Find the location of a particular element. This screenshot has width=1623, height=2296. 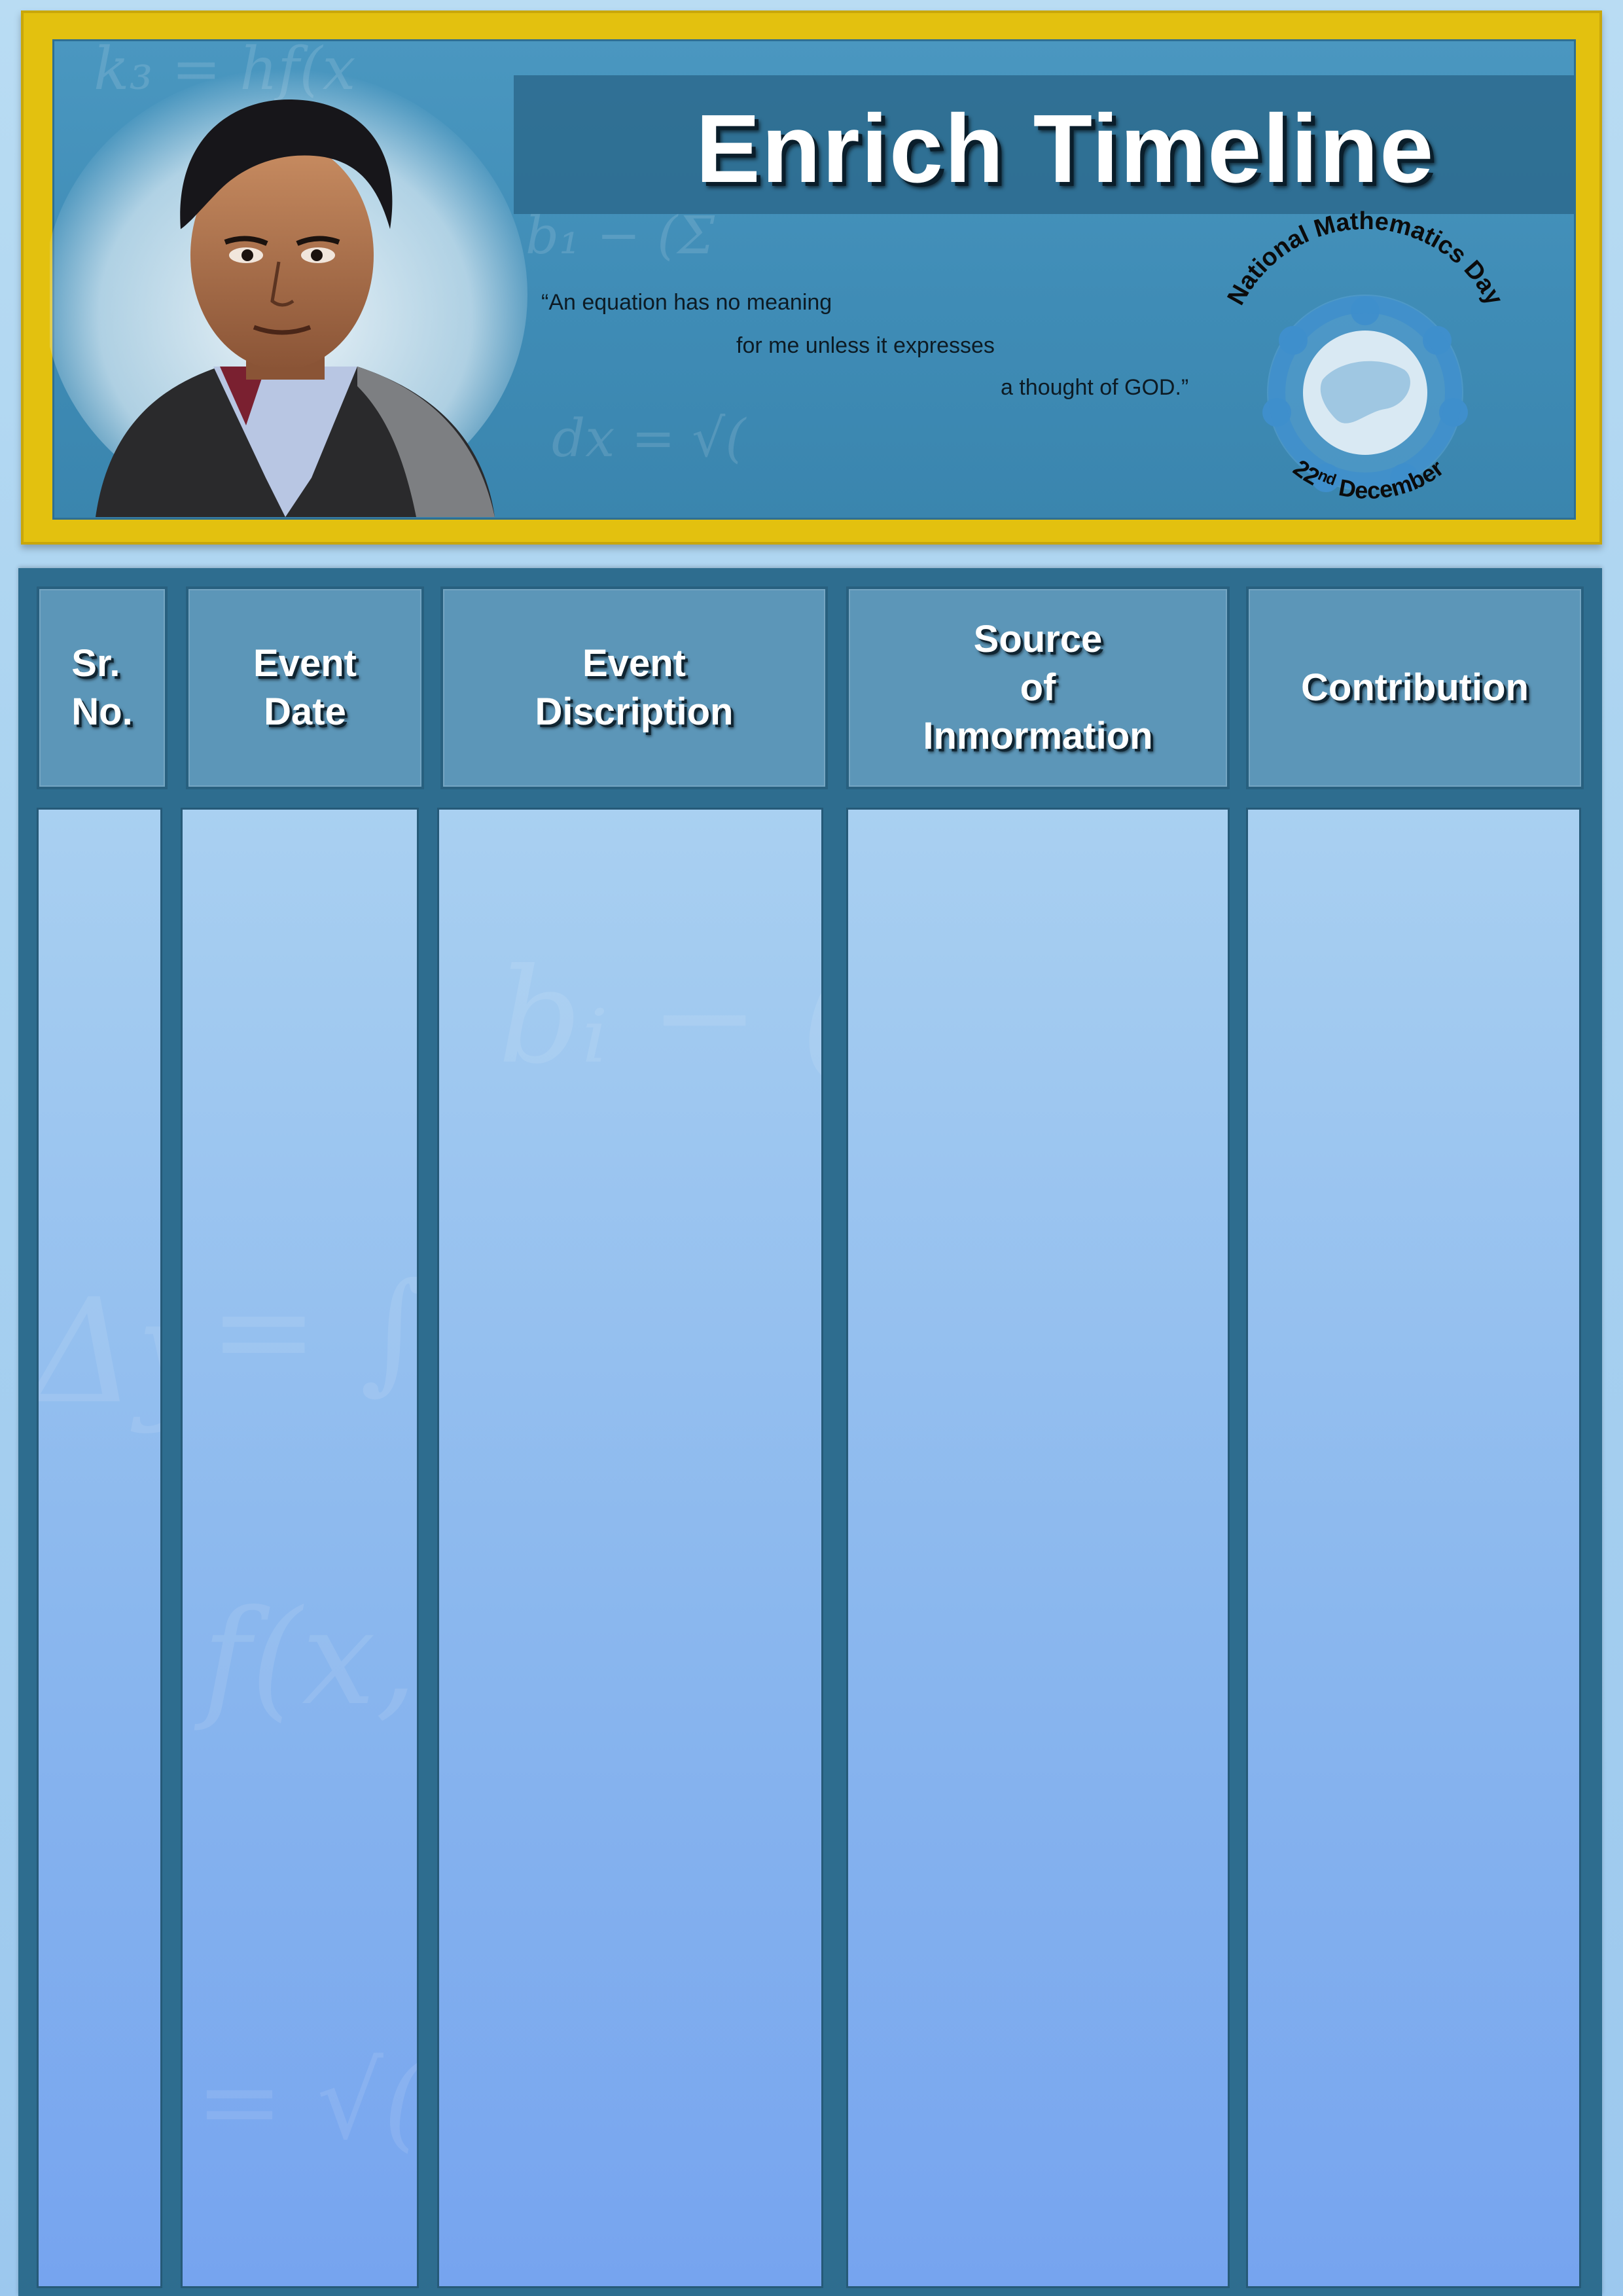

header-source-of-information: Source of Inmormation is located at coordinates (1038, 687).